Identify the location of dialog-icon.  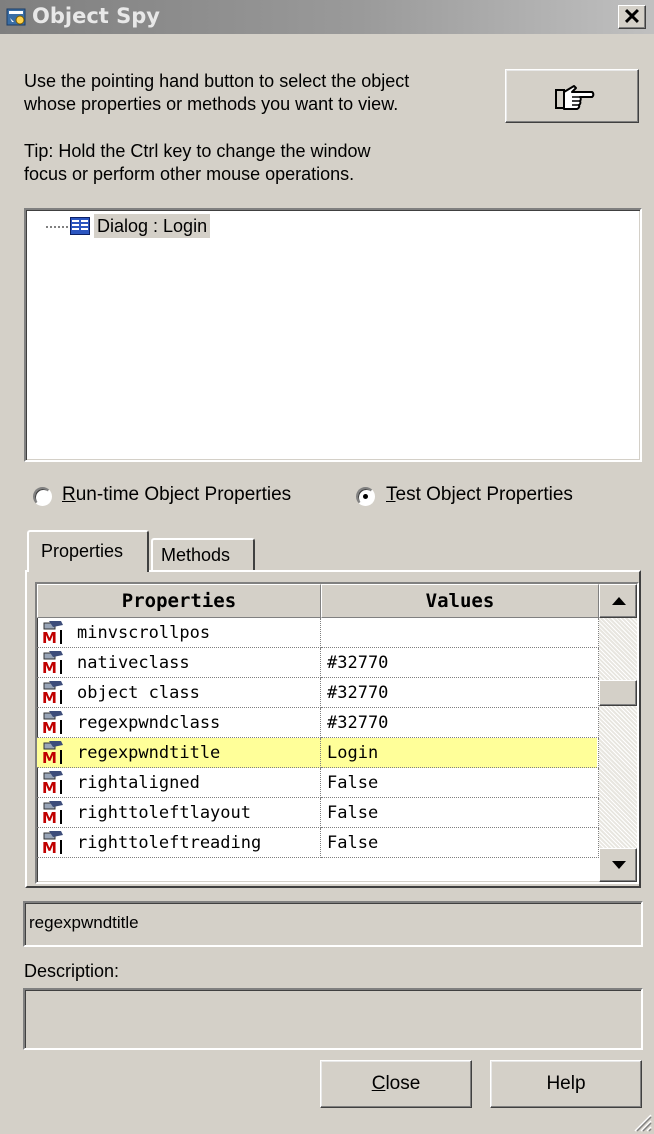
(80, 226).